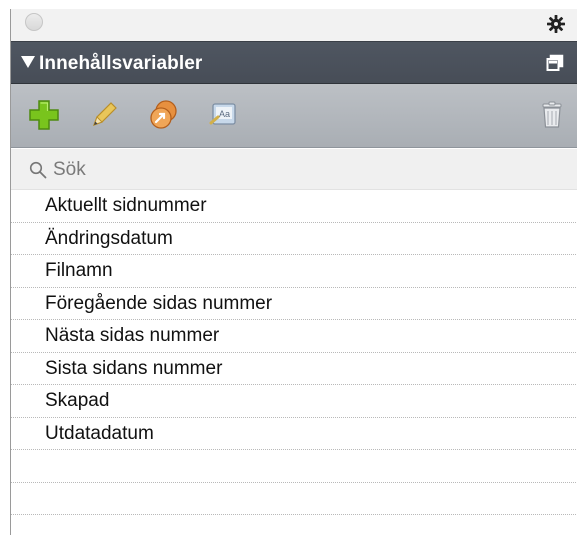 This screenshot has width=577, height=535. I want to click on list-item: Föregående sidas nummer, so click(294, 304).